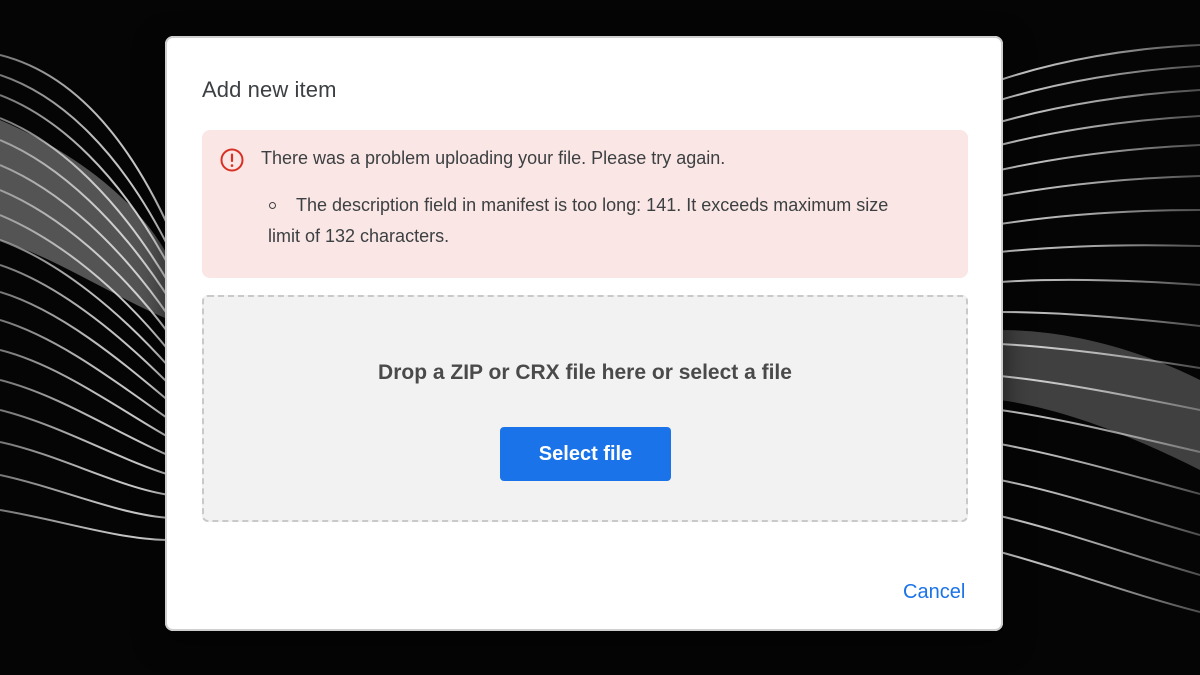 Image resolution: width=1200 pixels, height=675 pixels. What do you see at coordinates (272, 205) in the screenshot?
I see `hollow-bullet-icon` at bounding box center [272, 205].